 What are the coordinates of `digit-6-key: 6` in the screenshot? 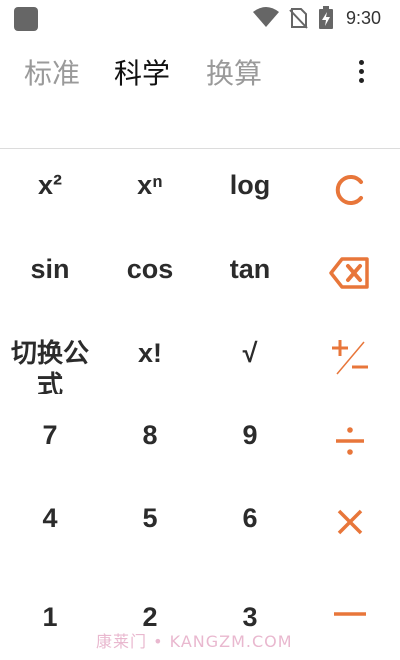 It's located at (250, 518).